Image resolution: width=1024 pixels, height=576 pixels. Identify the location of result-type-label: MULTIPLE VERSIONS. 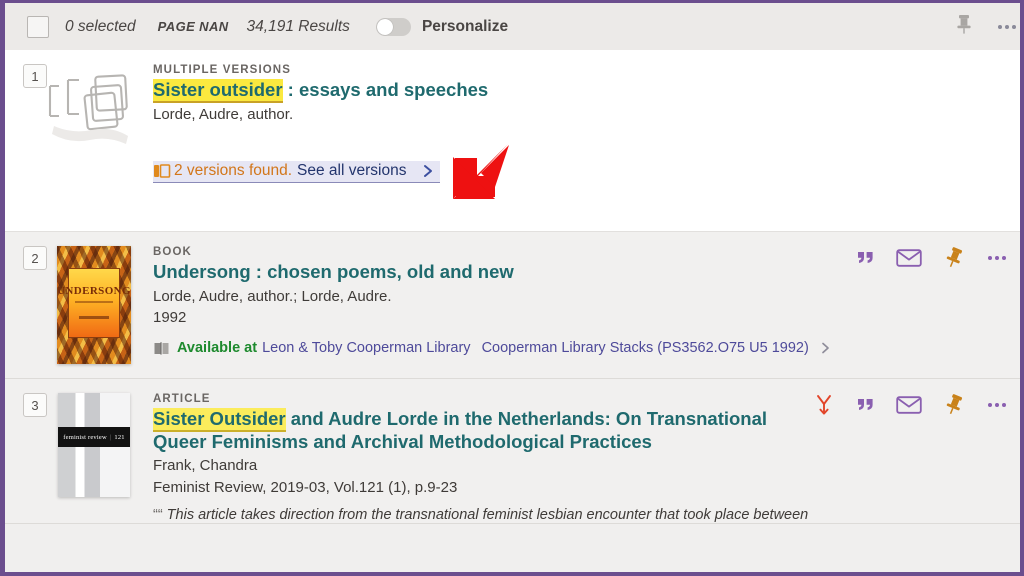
(222, 70).